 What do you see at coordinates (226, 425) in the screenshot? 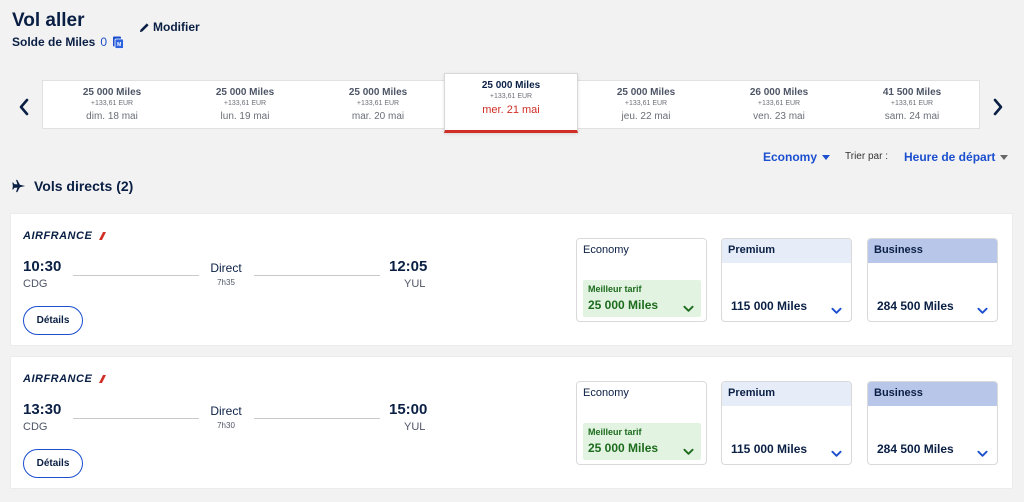
I see `flight-duration: 7h30` at bounding box center [226, 425].